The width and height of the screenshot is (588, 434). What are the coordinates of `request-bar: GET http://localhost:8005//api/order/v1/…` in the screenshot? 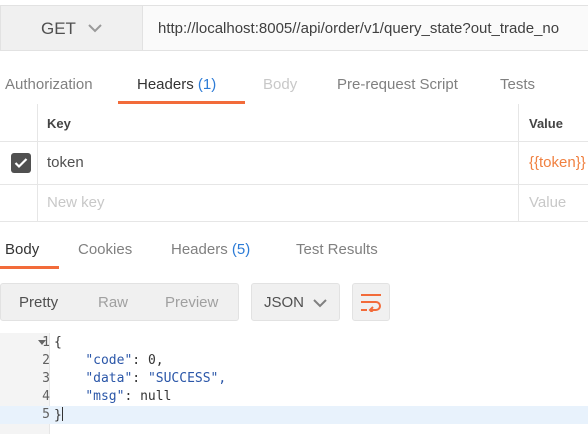 It's located at (294, 28).